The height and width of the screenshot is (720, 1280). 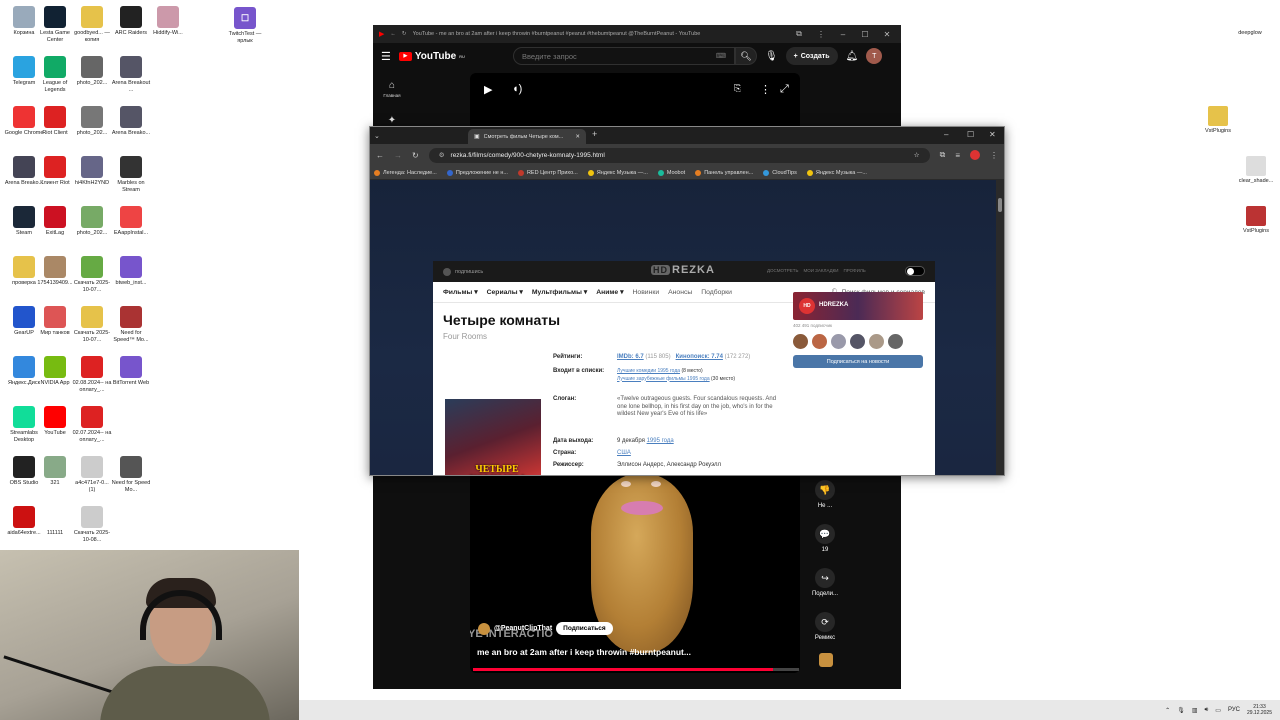 What do you see at coordinates (92, 24) in the screenshot?
I see `desktop-icon: goodbyed... — копия` at bounding box center [92, 24].